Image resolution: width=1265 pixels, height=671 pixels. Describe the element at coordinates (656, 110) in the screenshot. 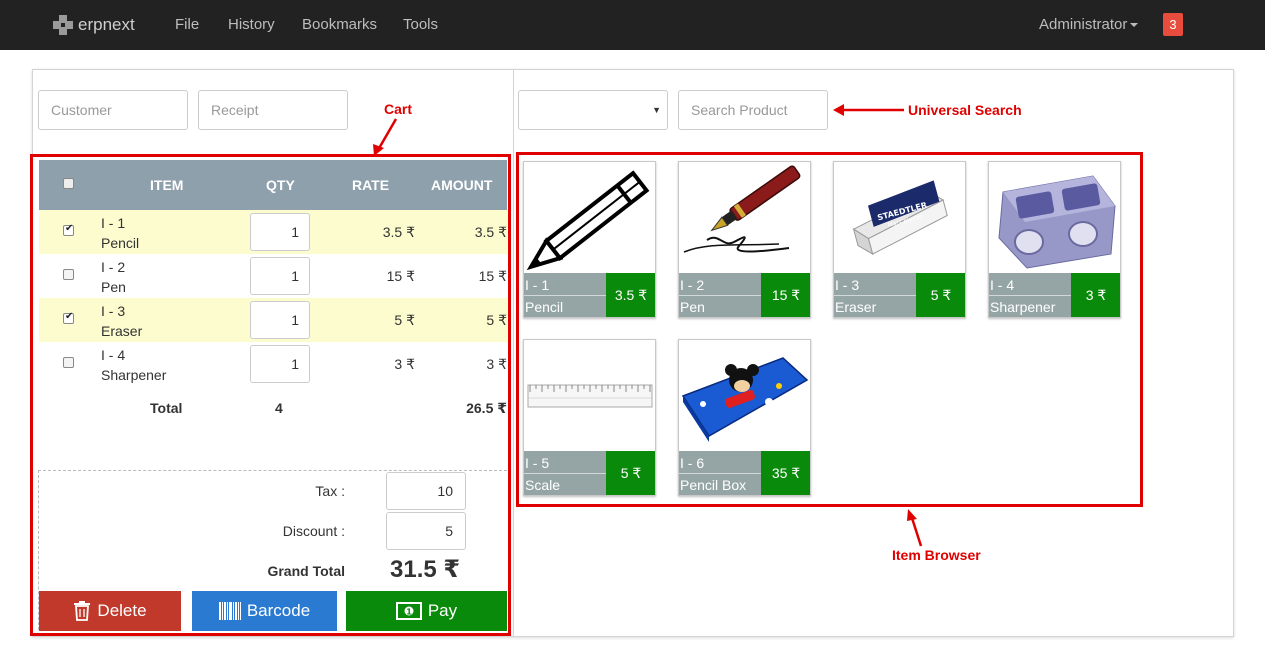

I see `dropdown-arrow-icon: ▼` at that location.